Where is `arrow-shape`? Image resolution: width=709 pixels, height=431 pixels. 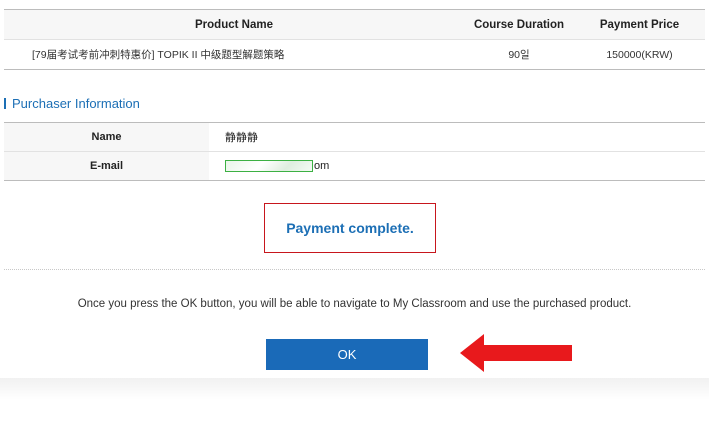
arrow-shape is located at coordinates (516, 353).